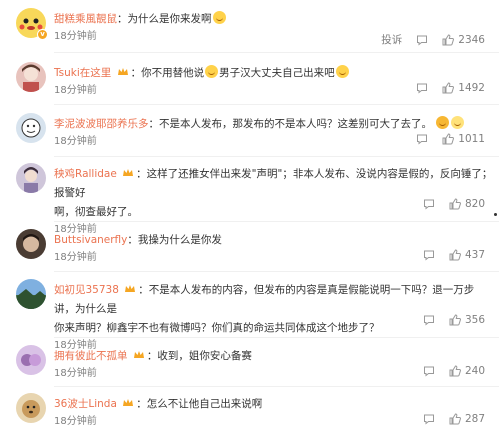 This screenshot has height=439, width=499. I want to click on comment-username: 甜糕乘風靚鼠, so click(85, 19).